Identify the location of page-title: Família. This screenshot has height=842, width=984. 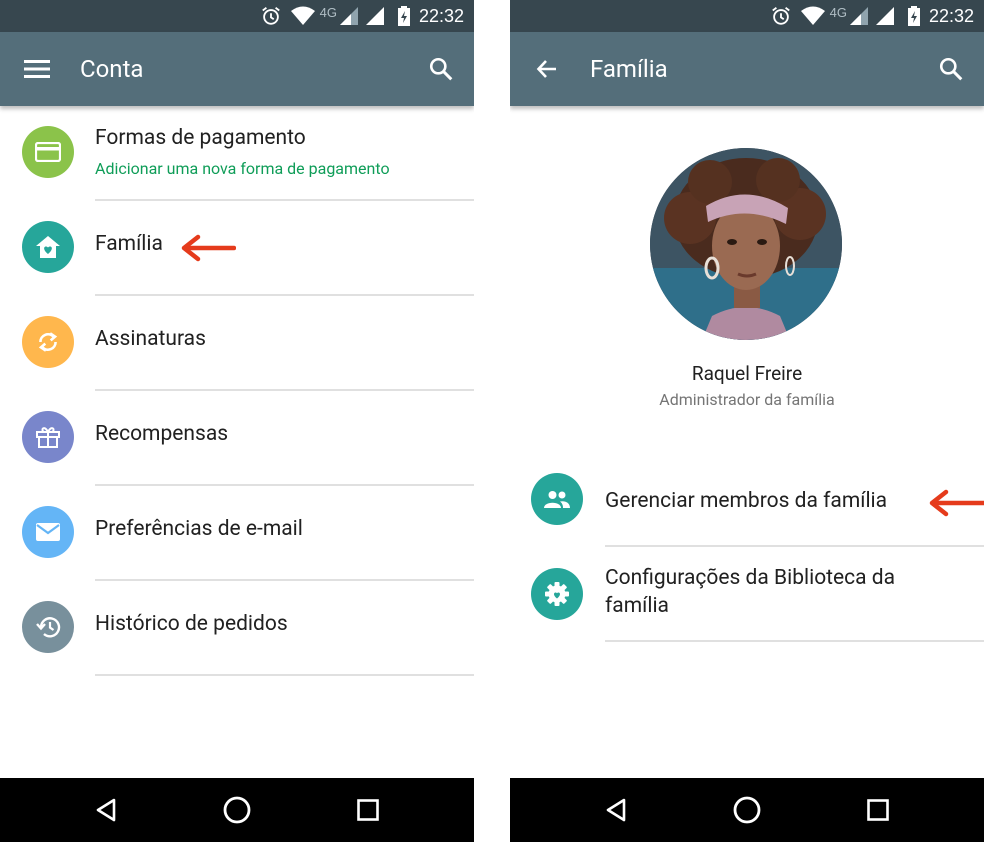
(629, 69).